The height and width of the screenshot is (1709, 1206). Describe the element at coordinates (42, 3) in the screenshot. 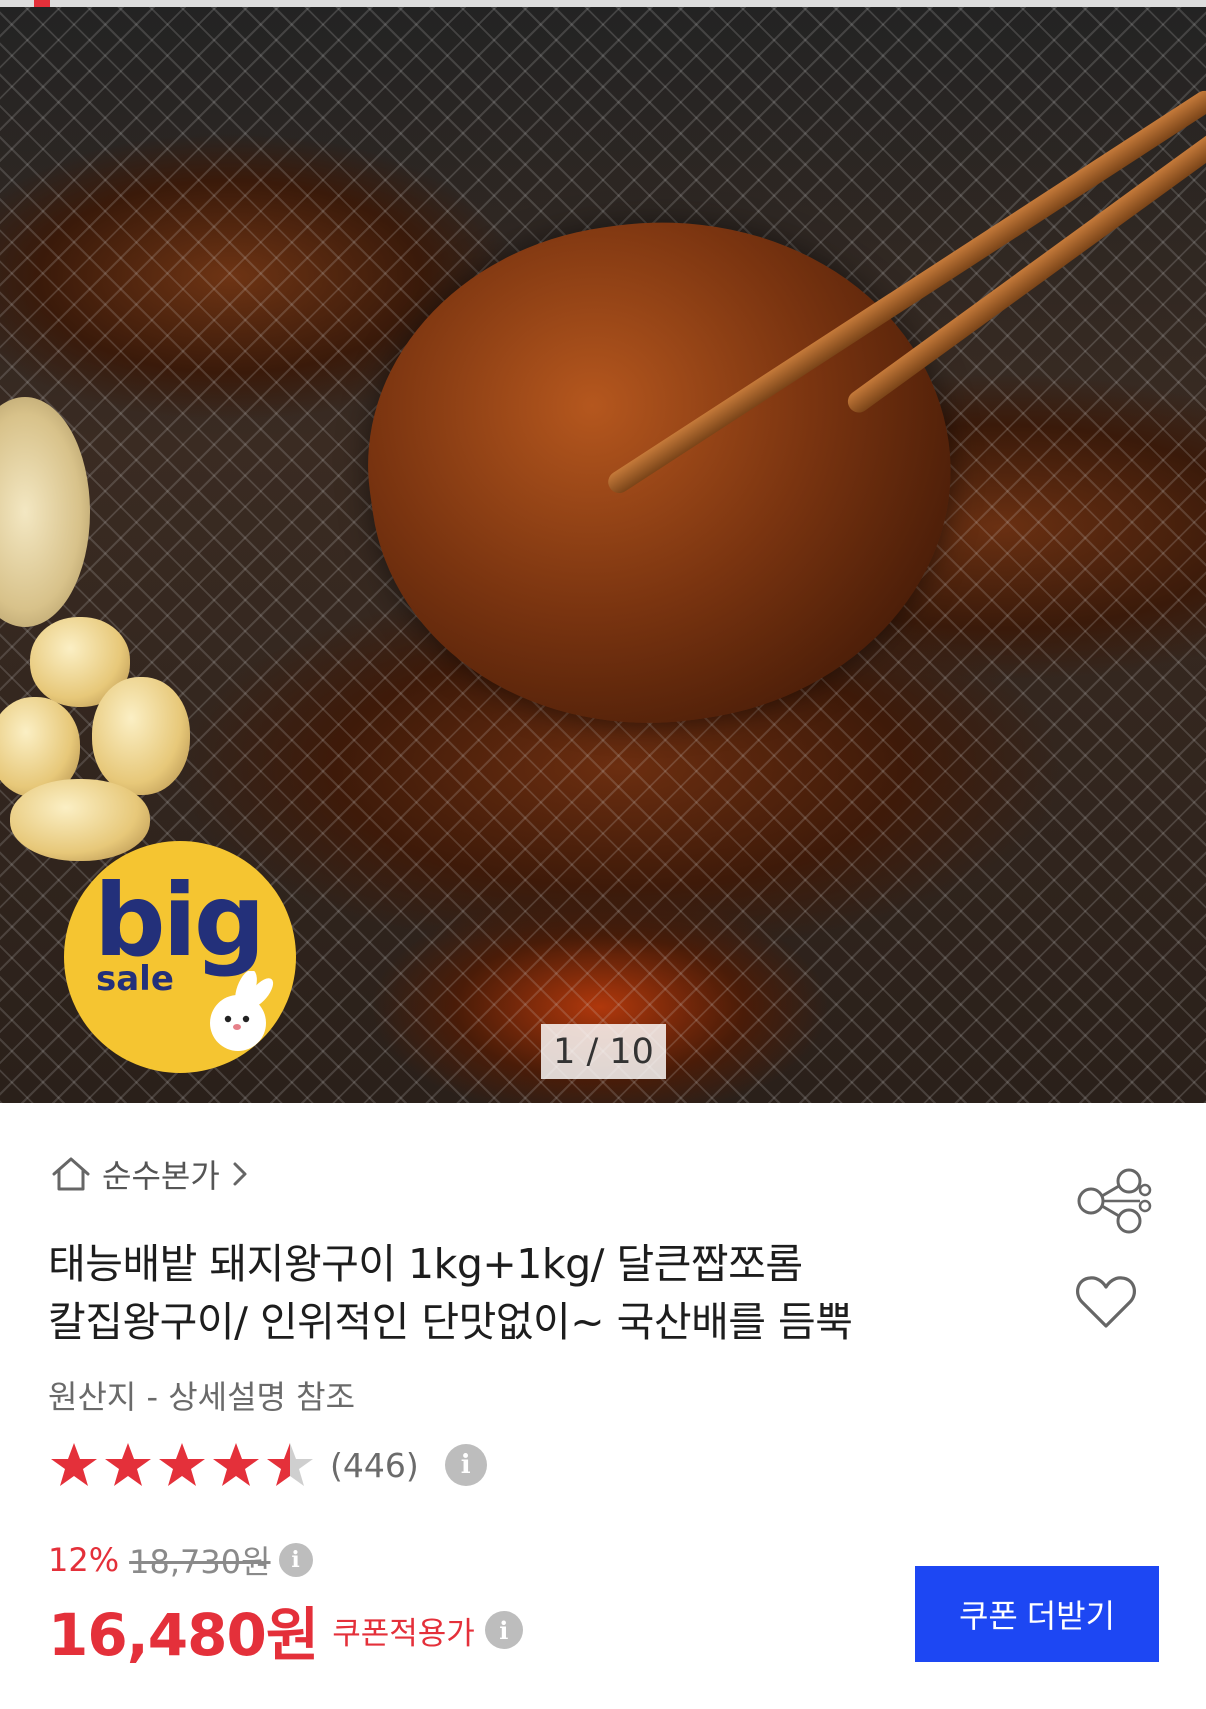

I see `gallery-progress-fill` at that location.